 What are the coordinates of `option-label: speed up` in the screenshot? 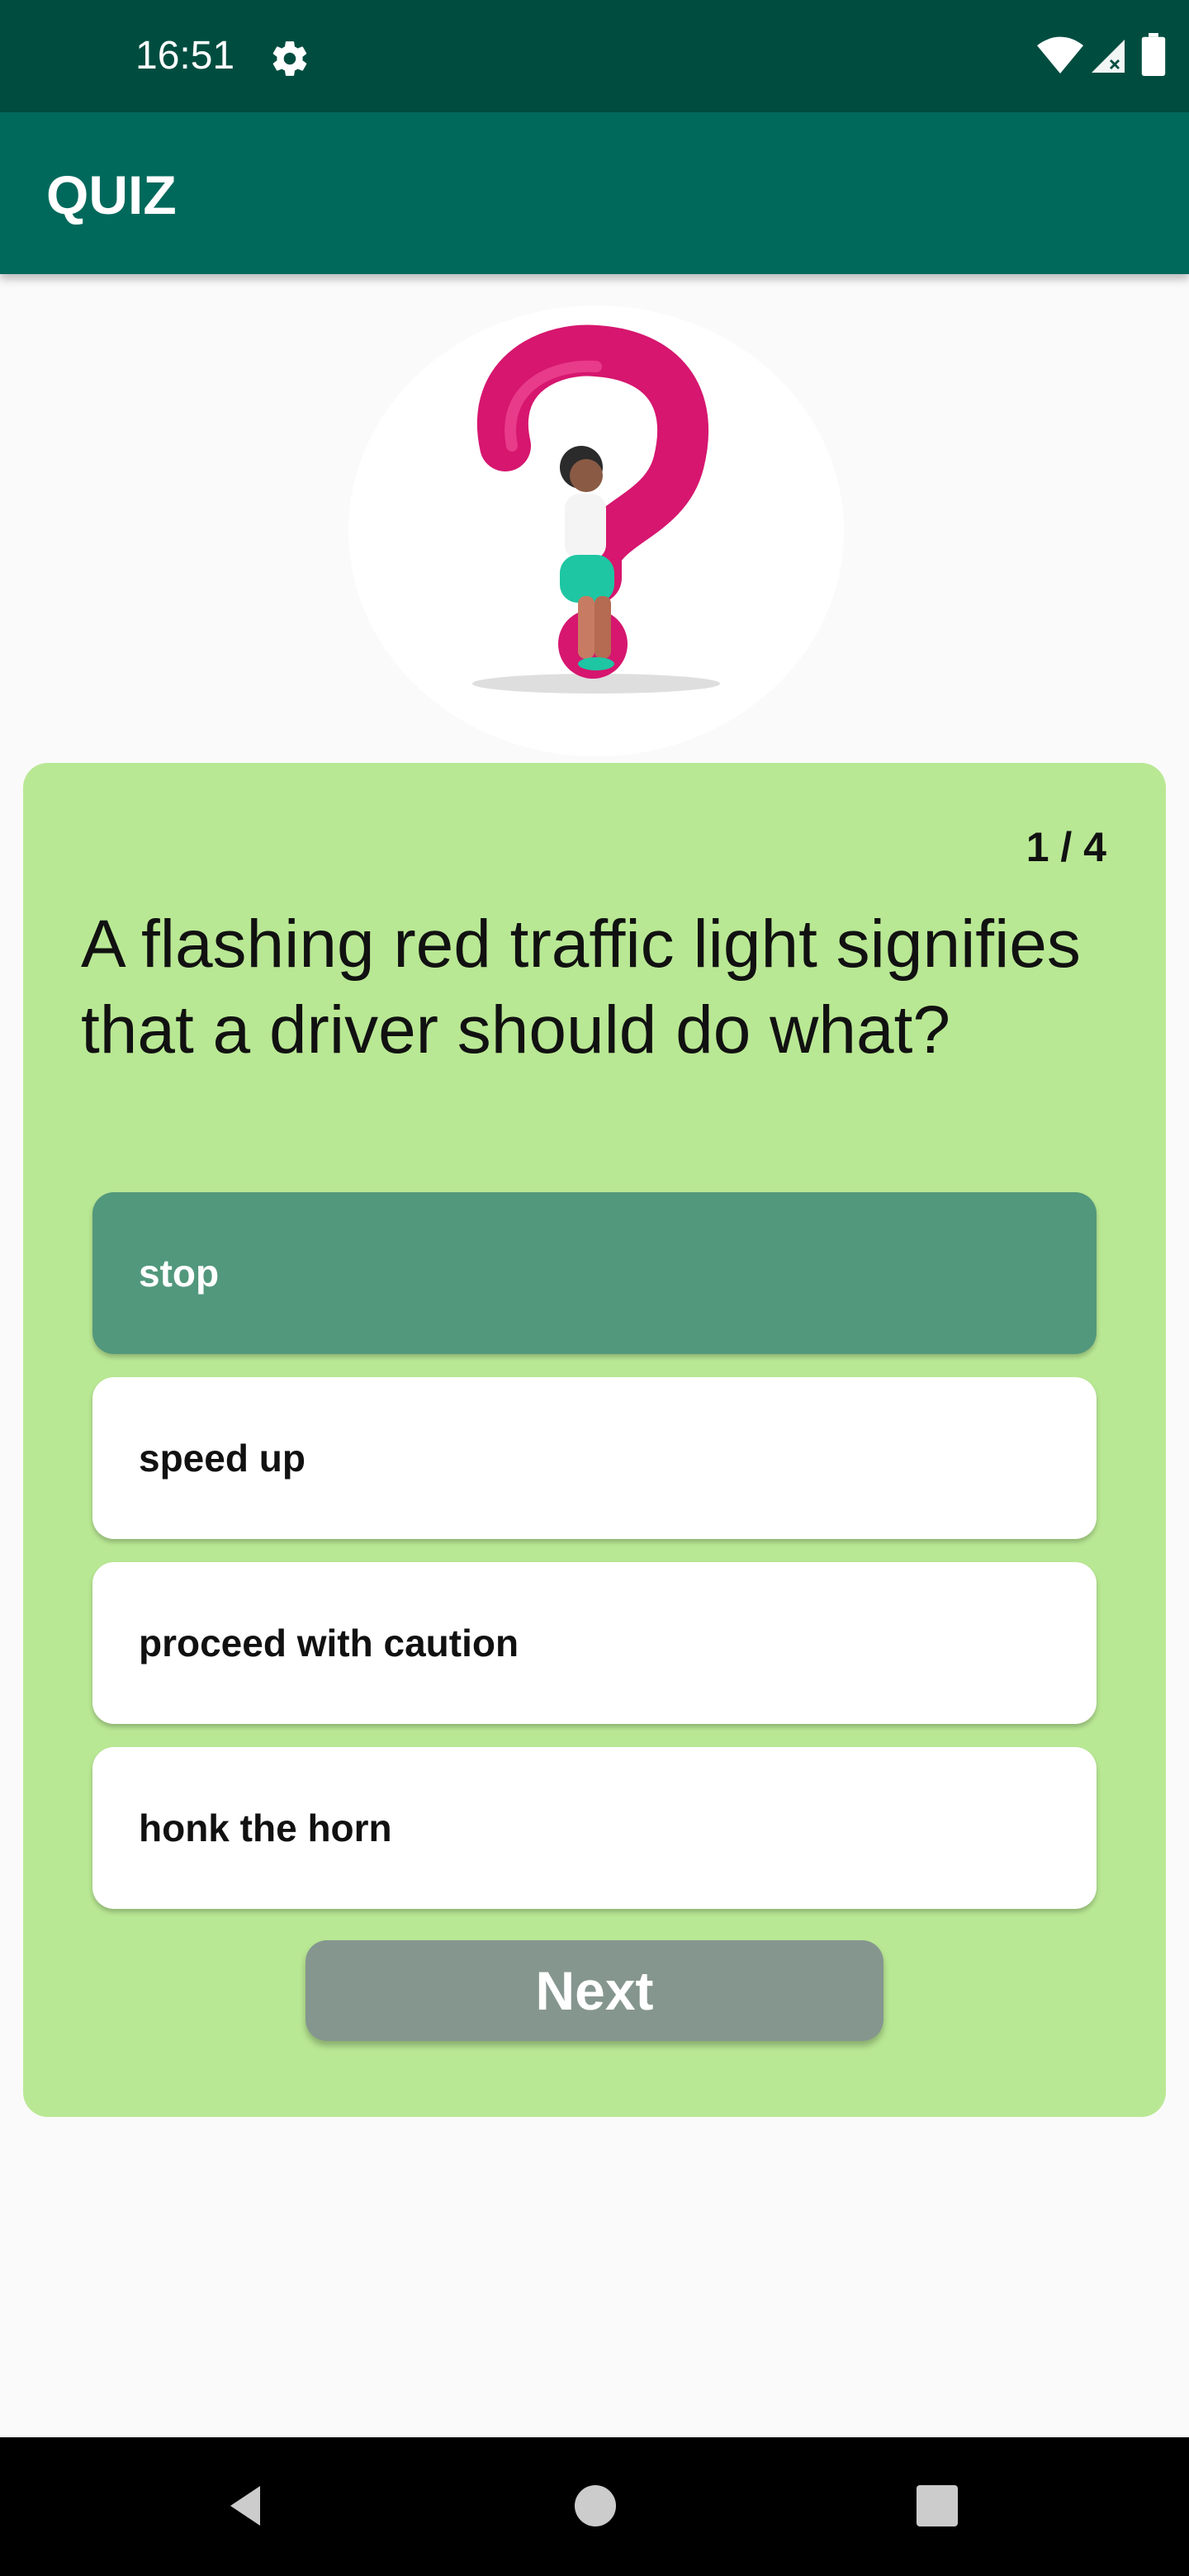 It's located at (222, 1458).